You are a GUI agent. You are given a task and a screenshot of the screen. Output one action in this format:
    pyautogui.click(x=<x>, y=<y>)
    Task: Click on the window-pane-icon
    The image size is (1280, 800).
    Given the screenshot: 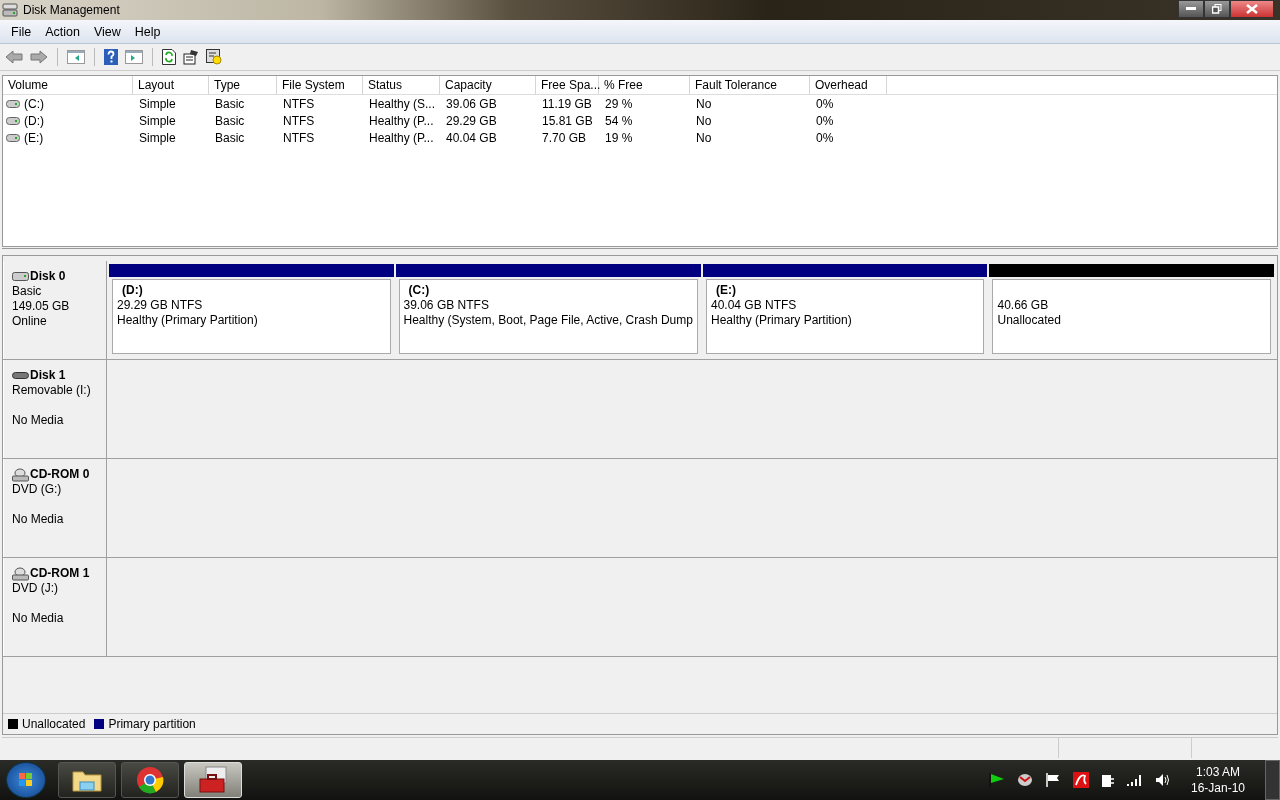 What is the action you would take?
    pyautogui.click(x=76, y=57)
    